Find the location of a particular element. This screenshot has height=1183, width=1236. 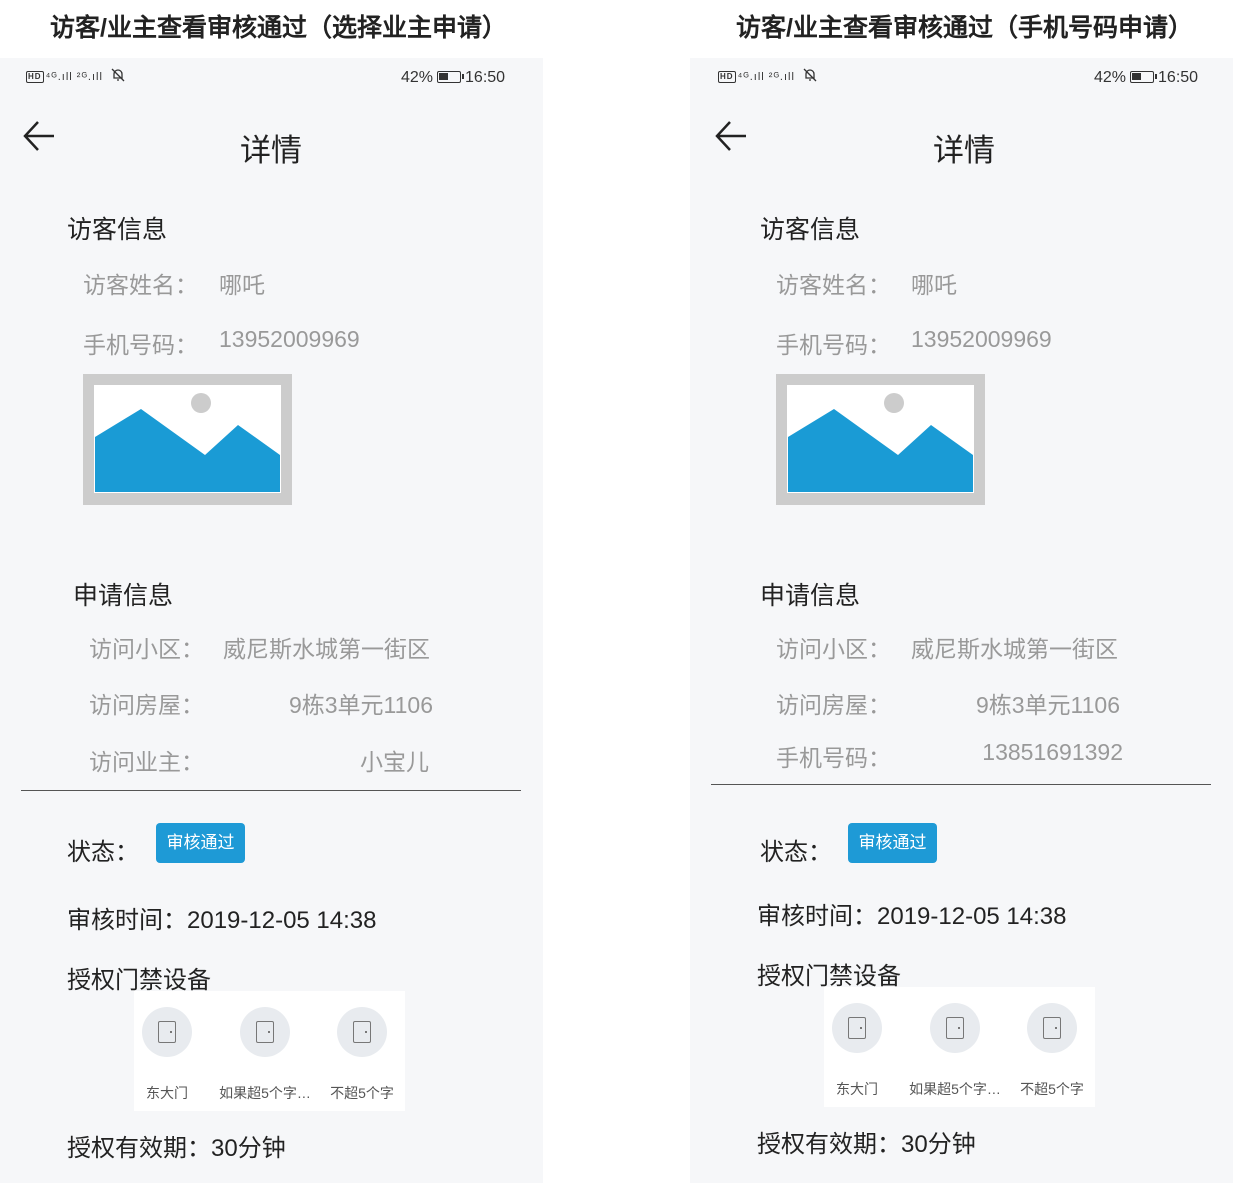

owner-label: 访问业主： is located at coordinates (146, 762).